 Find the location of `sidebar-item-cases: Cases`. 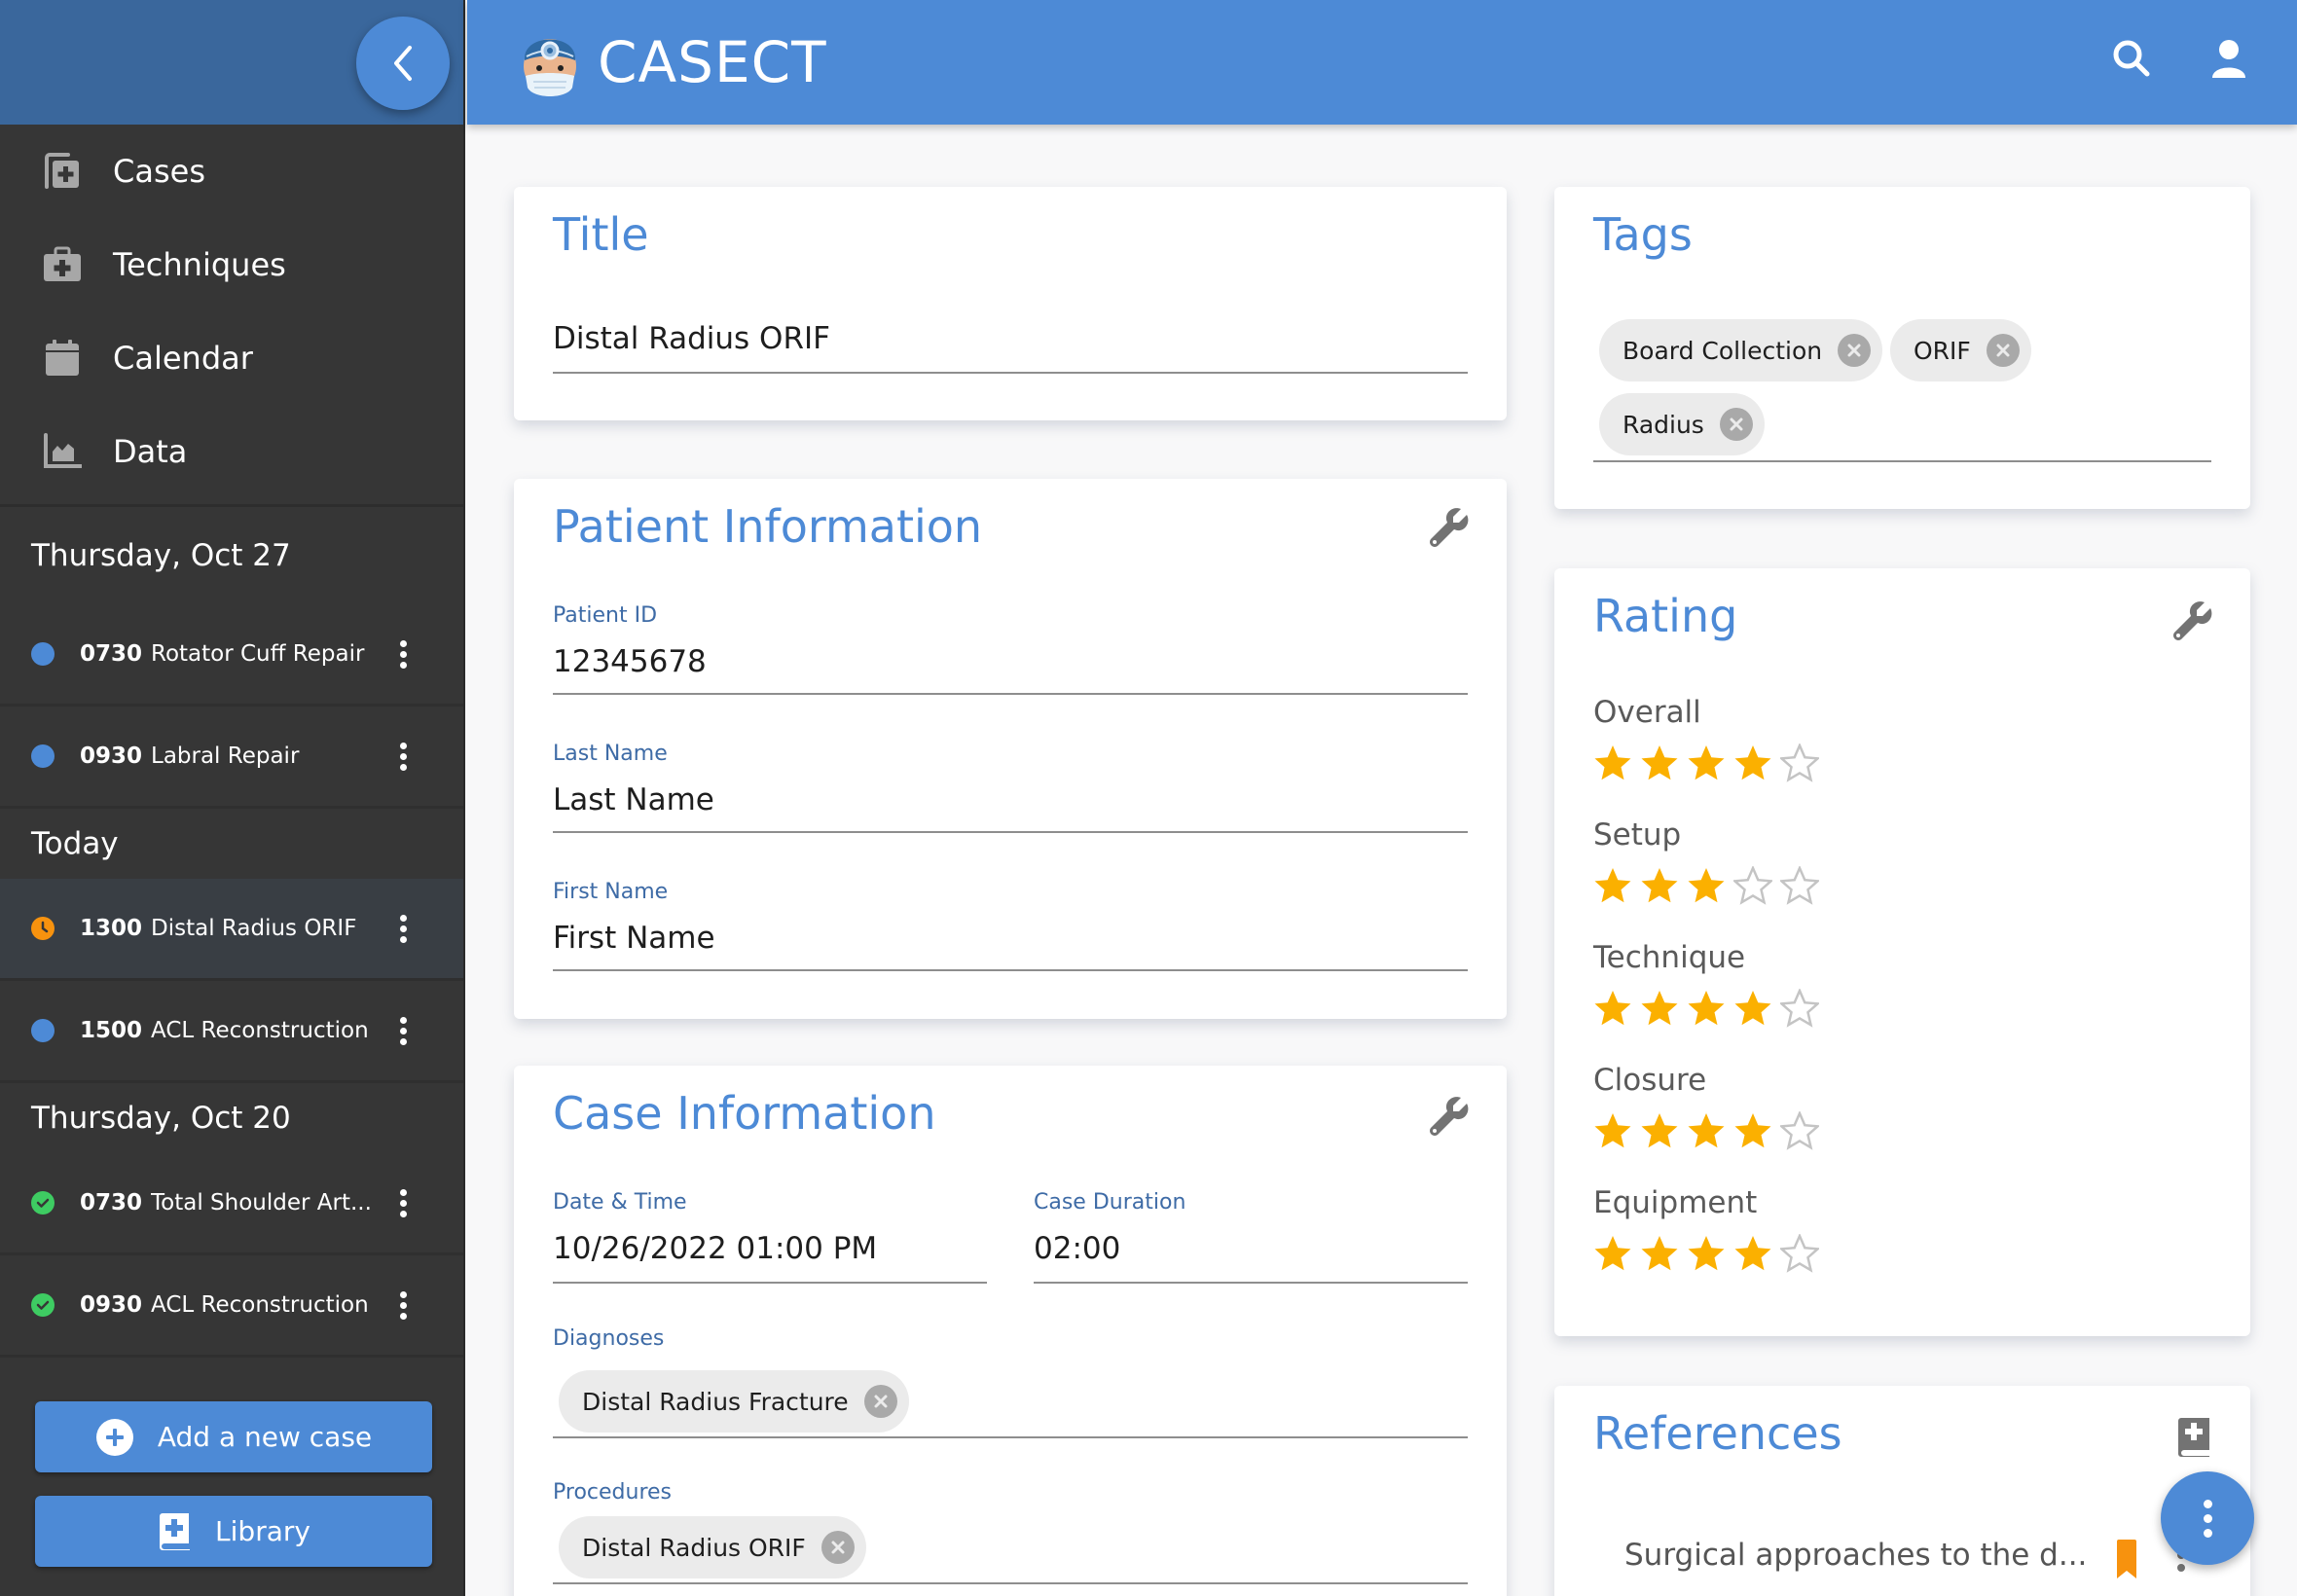

sidebar-item-cases: Cases is located at coordinates (232, 171).